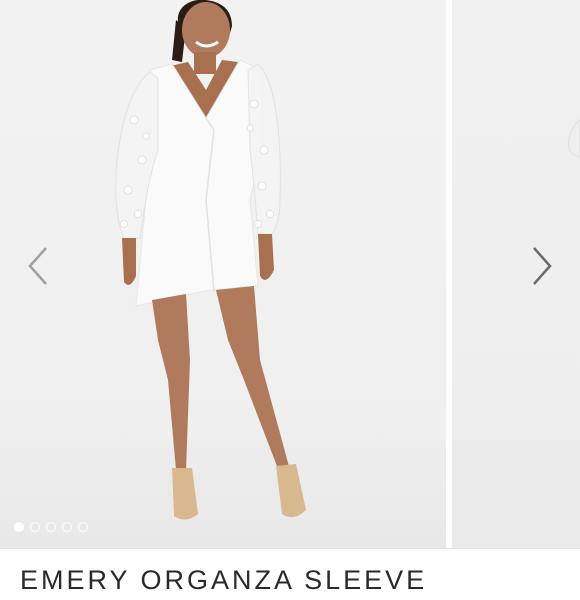  What do you see at coordinates (129, 261) in the screenshot?
I see `left-hand` at bounding box center [129, 261].